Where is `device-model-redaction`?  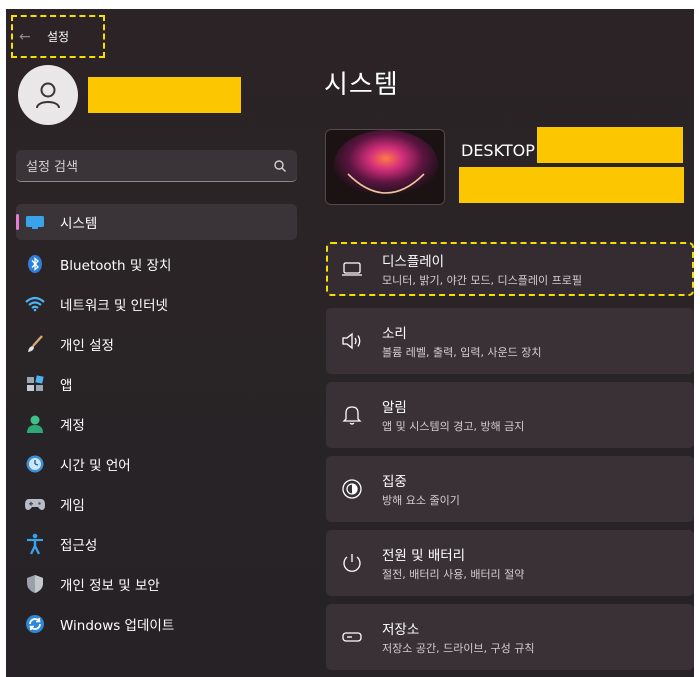 device-model-redaction is located at coordinates (571, 185).